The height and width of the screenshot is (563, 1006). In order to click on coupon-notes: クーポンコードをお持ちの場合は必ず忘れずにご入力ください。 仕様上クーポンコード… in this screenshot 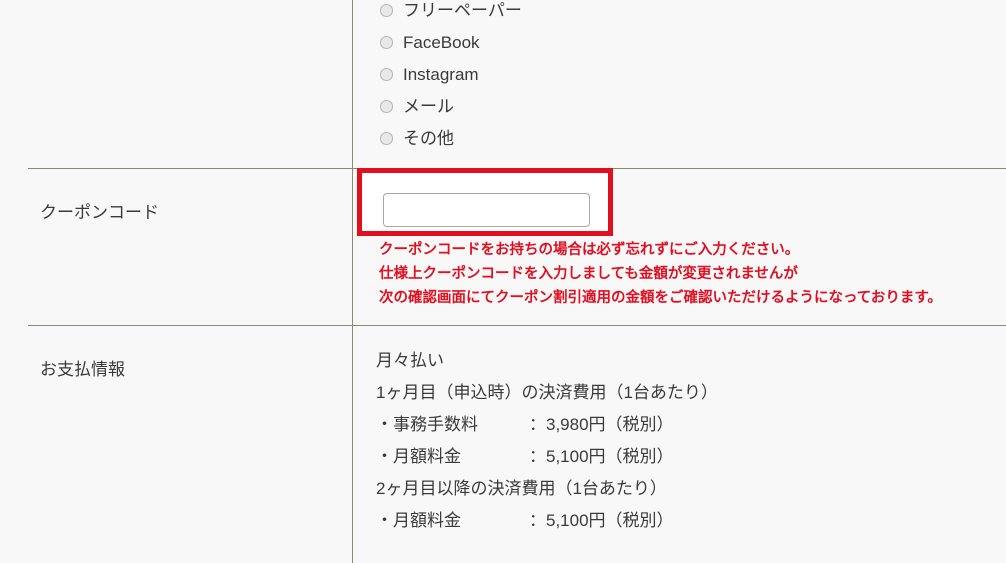, I will do `click(691, 274)`.